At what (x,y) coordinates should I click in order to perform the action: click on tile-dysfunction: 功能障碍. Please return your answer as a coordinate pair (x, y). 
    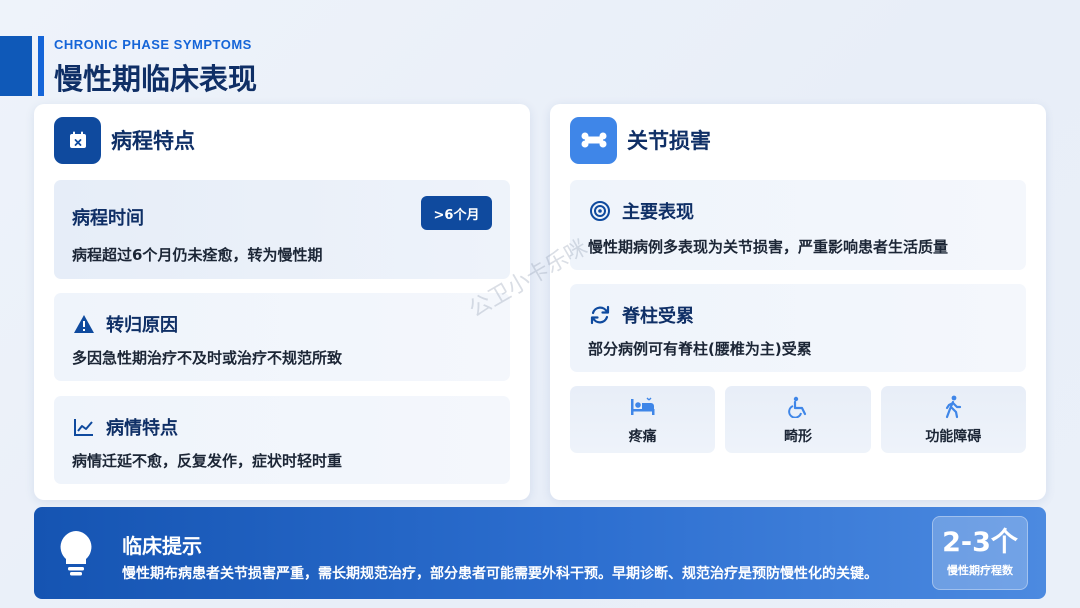
    Looking at the image, I should click on (953, 419).